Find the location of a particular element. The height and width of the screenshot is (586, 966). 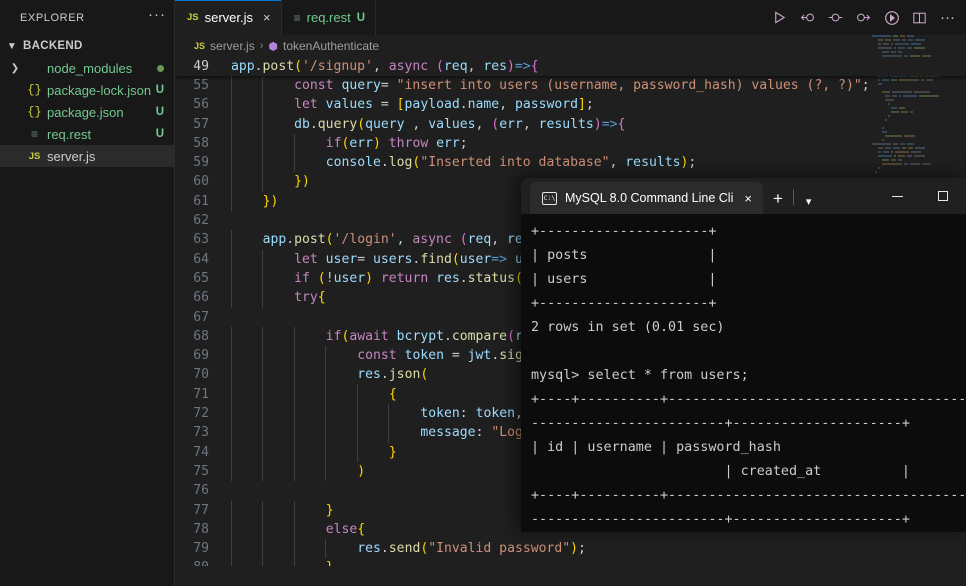

folder-section-label: BACKEND is located at coordinates (53, 46).